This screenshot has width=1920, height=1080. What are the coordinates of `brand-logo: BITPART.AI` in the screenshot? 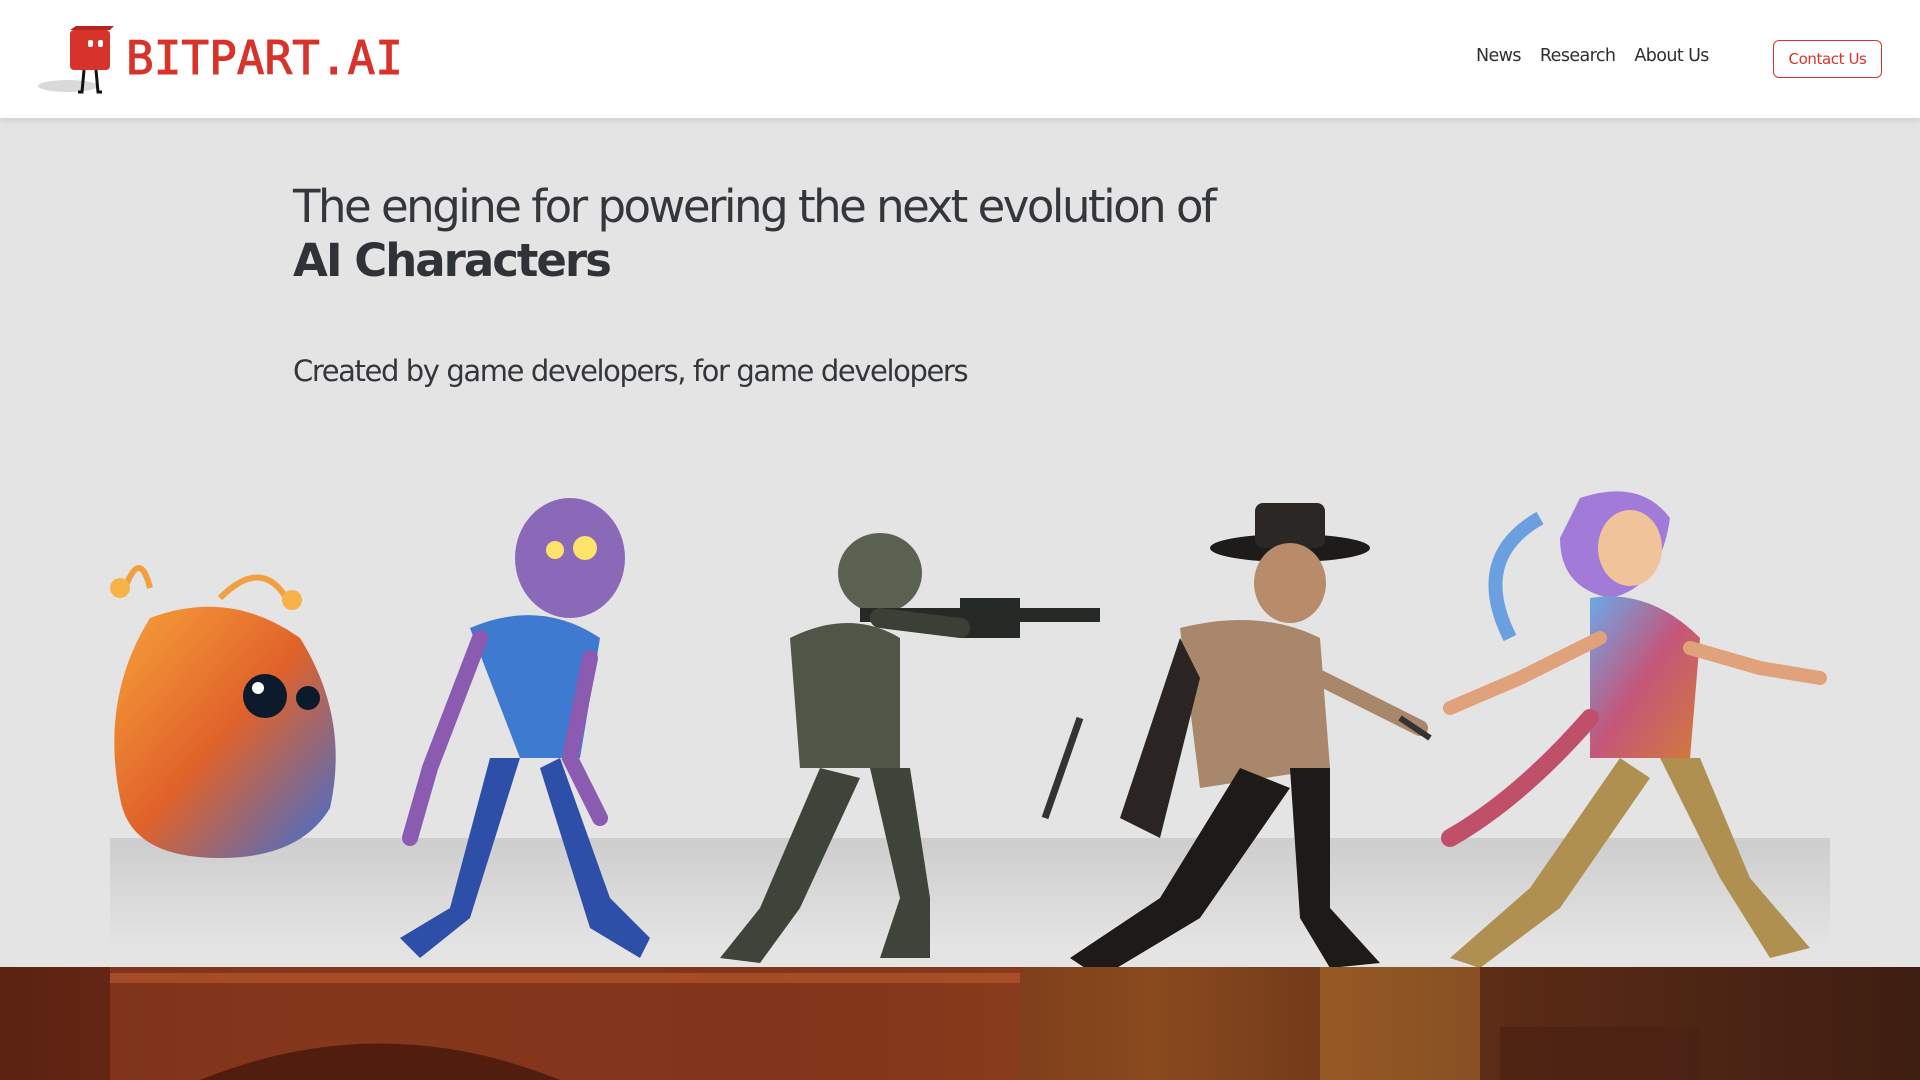 It's located at (220, 62).